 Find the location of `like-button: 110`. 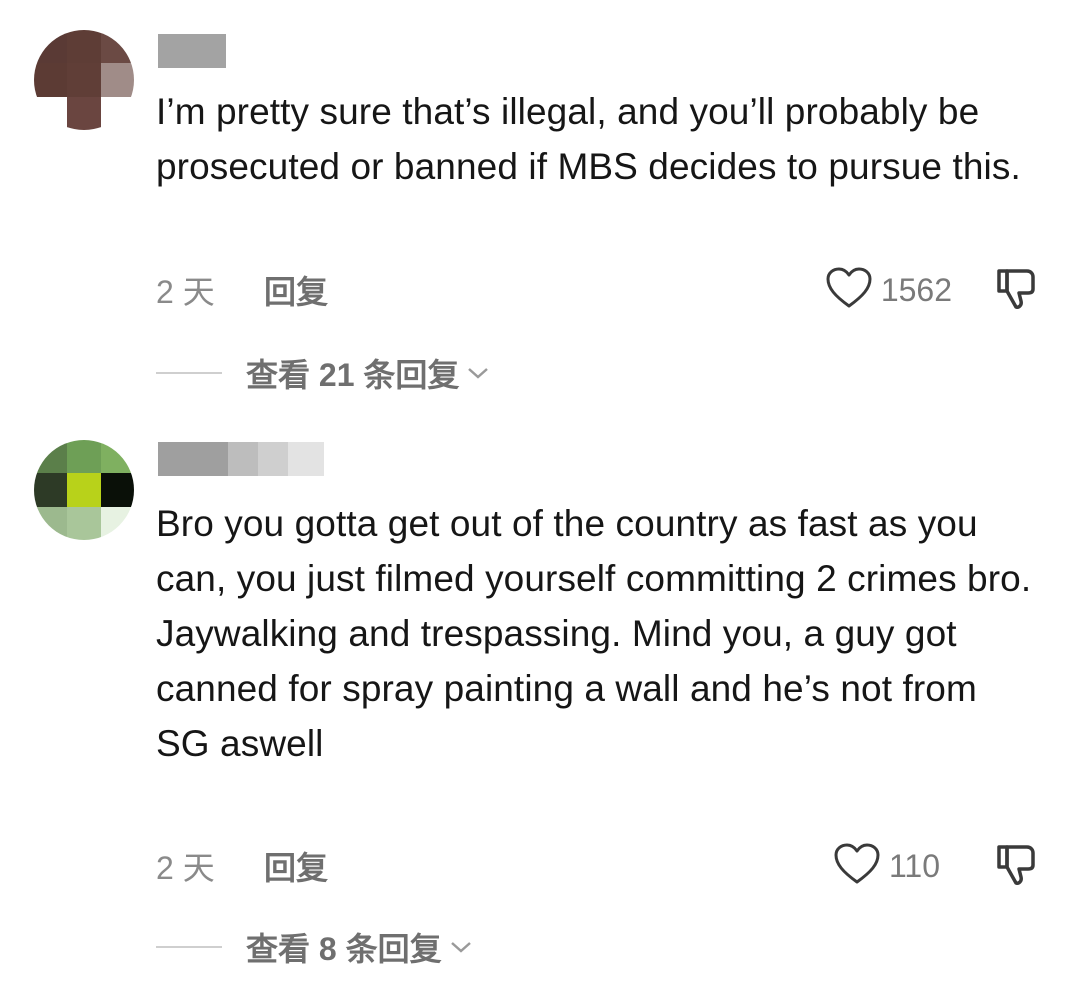

like-button: 110 is located at coordinates (886, 866).